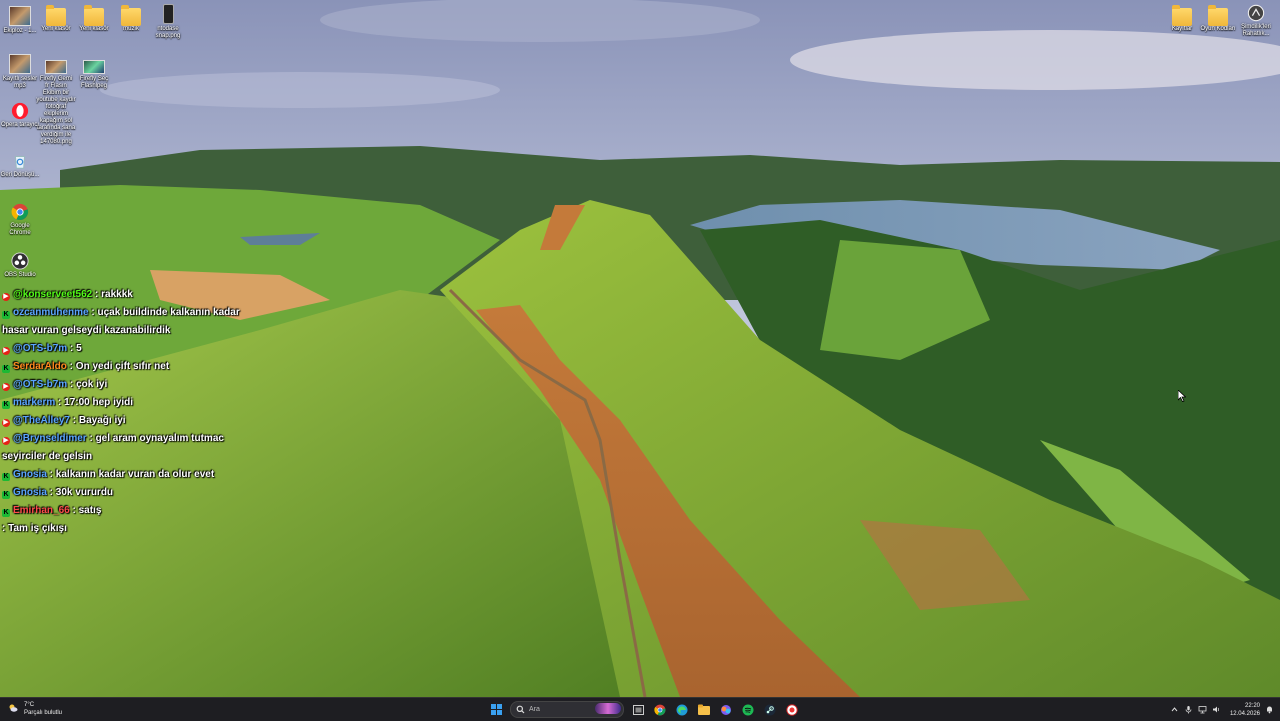  I want to click on opera-icon, so click(20, 111).